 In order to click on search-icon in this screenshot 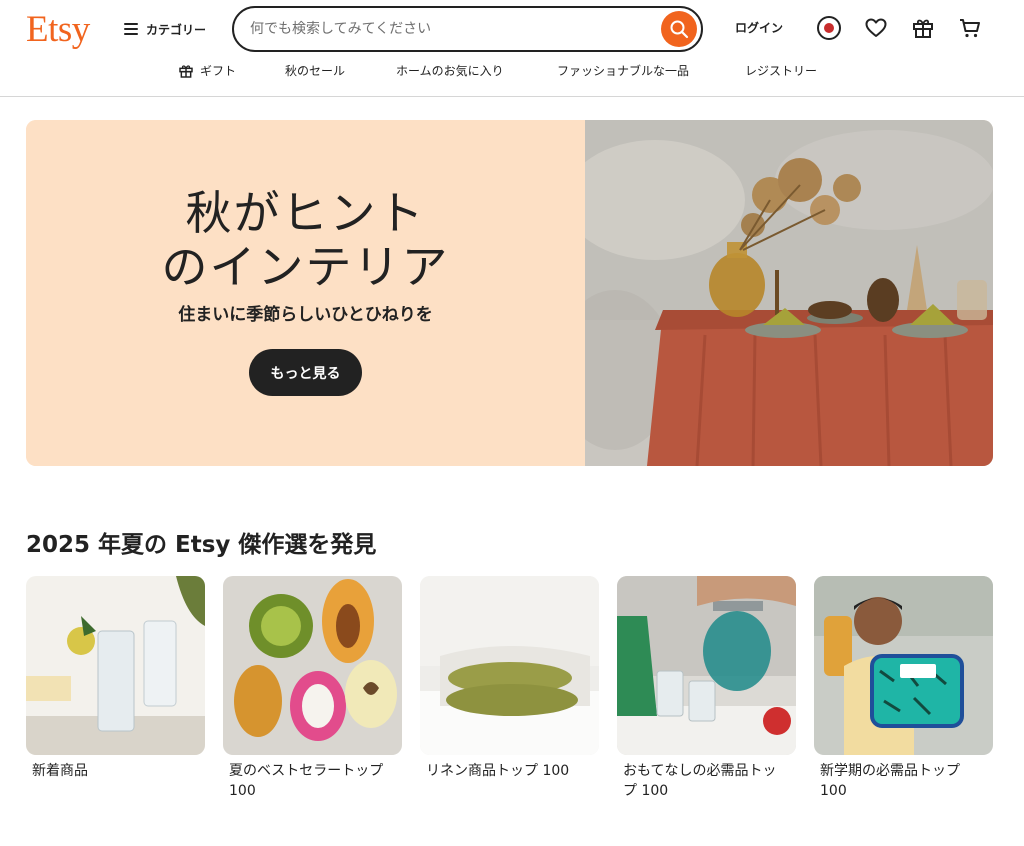, I will do `click(679, 29)`.